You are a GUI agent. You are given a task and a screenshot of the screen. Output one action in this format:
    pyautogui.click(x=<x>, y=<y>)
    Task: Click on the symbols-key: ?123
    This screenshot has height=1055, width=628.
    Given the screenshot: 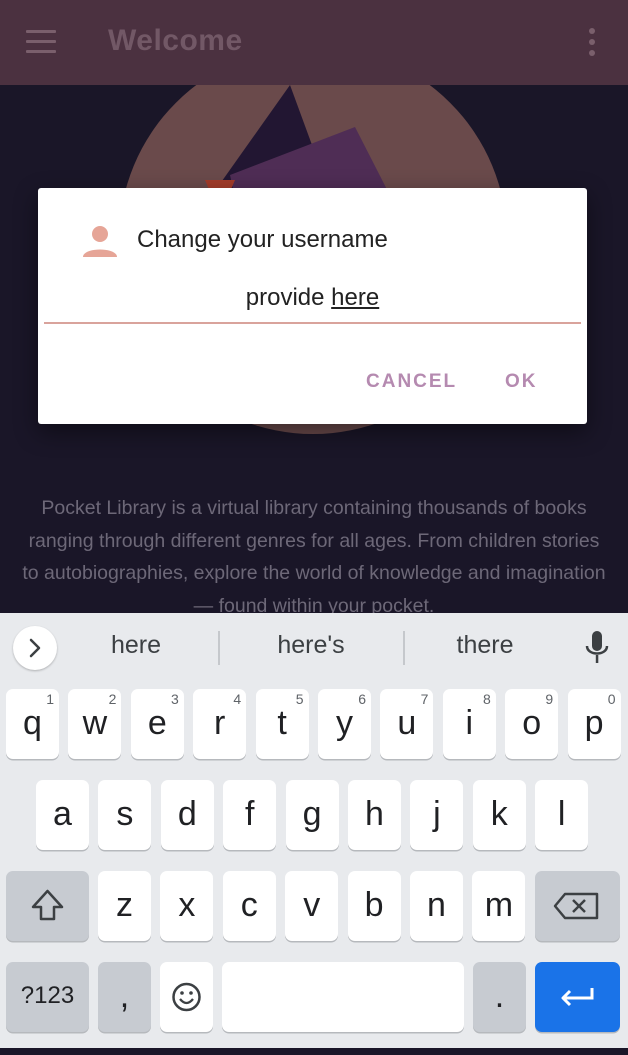 What is the action you would take?
    pyautogui.click(x=47, y=997)
    